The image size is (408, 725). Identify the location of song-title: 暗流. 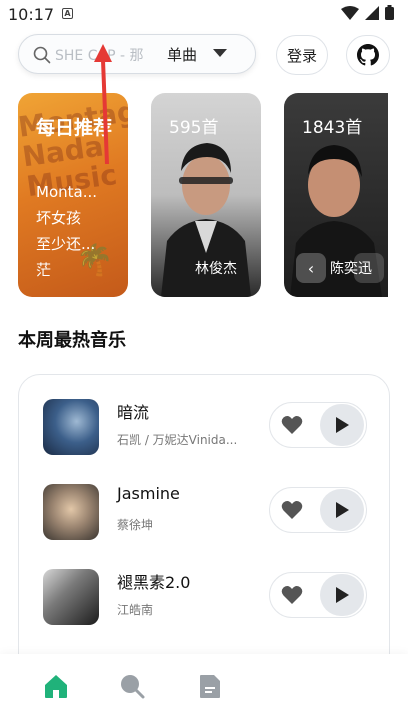
(133, 412).